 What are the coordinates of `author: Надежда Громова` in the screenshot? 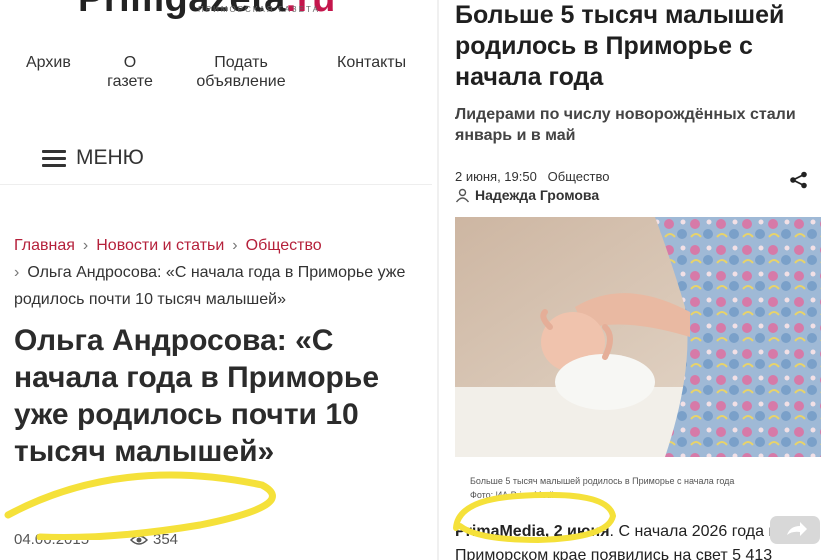 It's located at (527, 195).